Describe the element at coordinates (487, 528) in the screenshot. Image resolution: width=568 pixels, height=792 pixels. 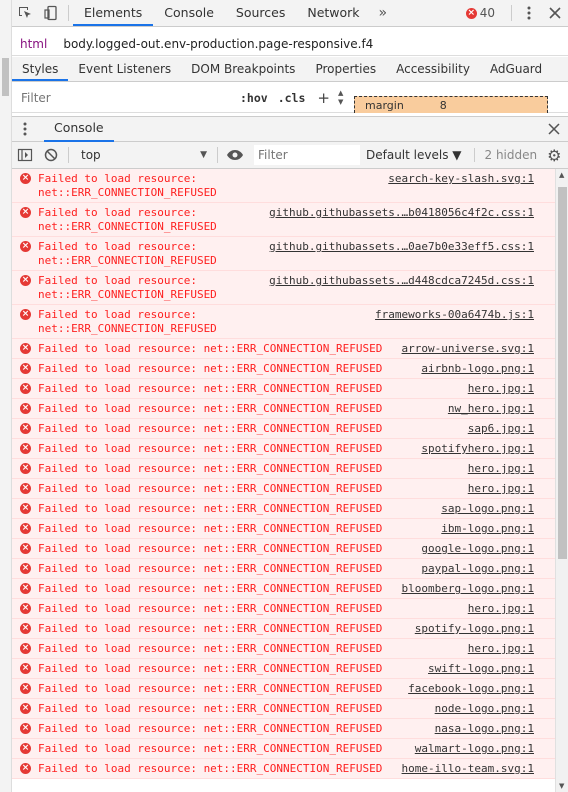
I see `error-source-link: ibm-logo.png:1` at that location.